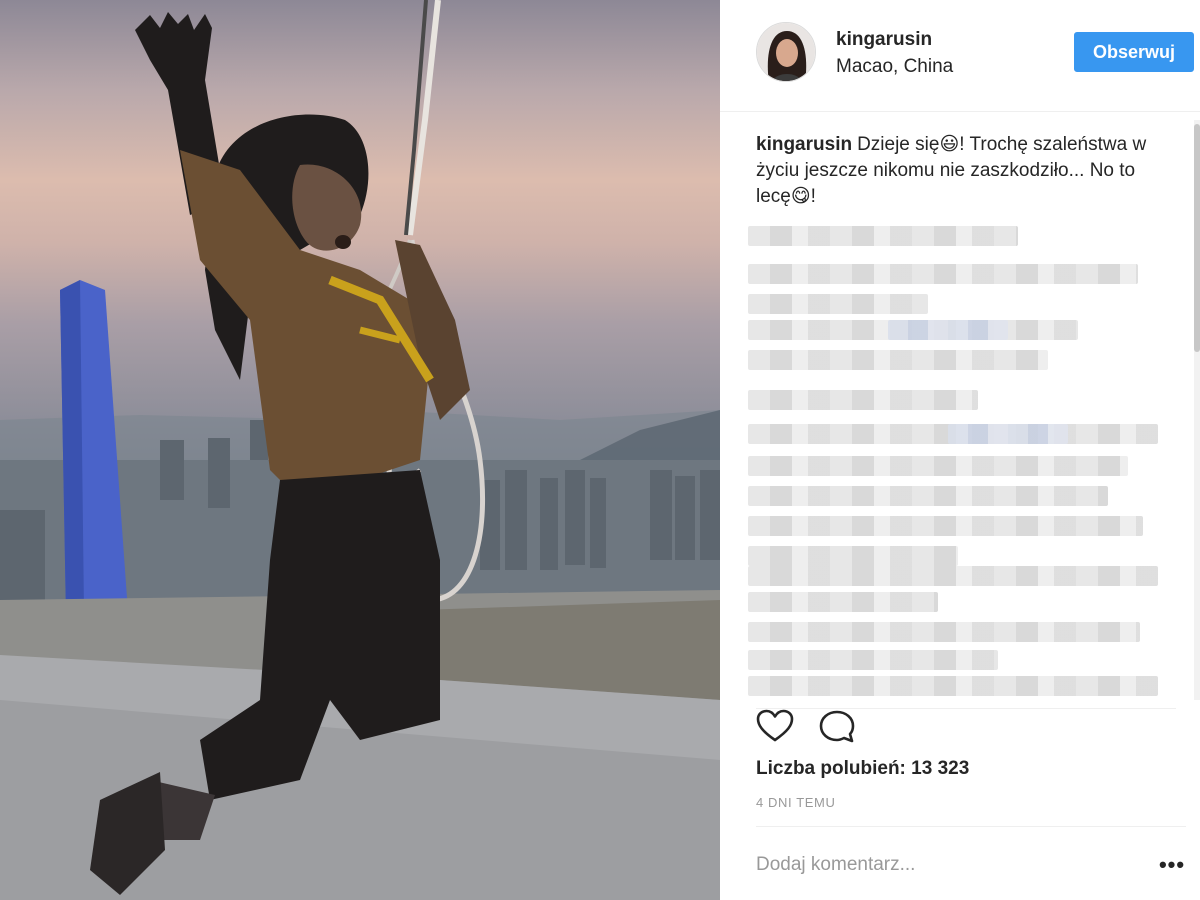  I want to click on avatar, so click(786, 52).